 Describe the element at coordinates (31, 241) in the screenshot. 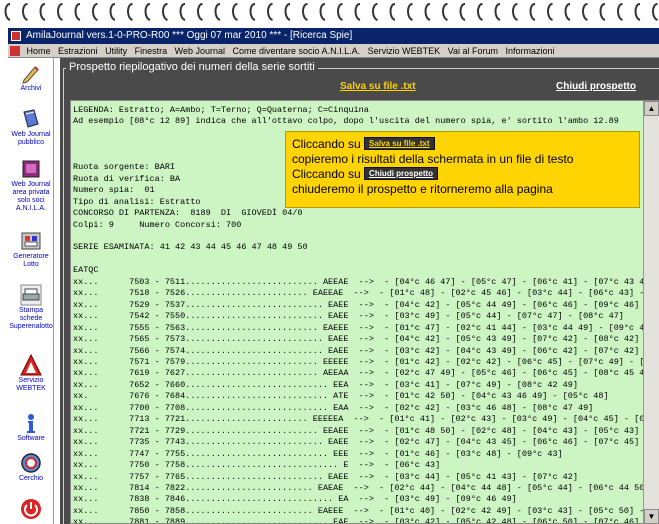

I see `generator-icon` at that location.